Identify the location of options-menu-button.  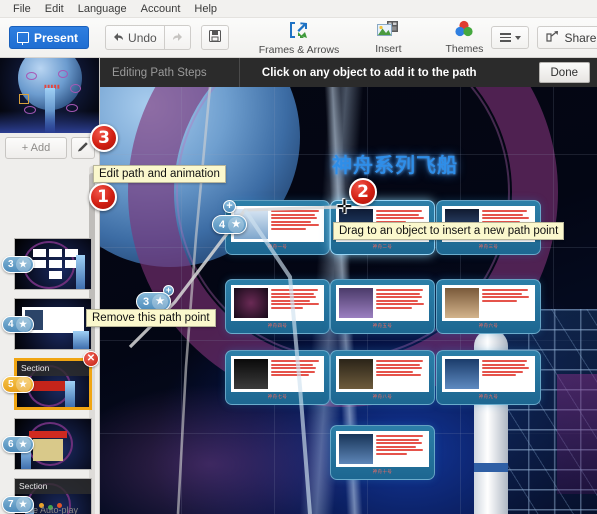
(510, 37).